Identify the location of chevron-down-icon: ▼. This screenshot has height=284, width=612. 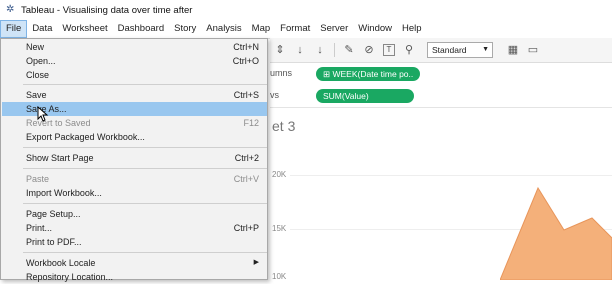
(485, 49).